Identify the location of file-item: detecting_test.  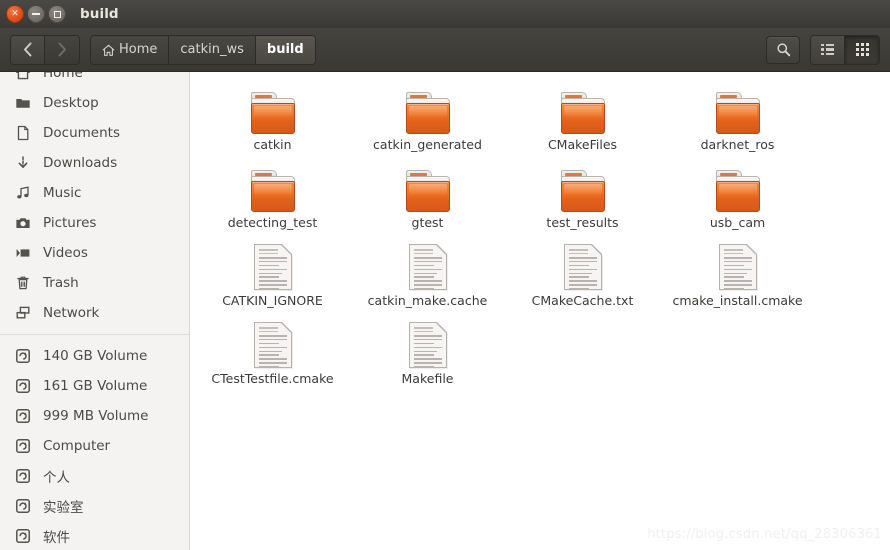
(272, 199).